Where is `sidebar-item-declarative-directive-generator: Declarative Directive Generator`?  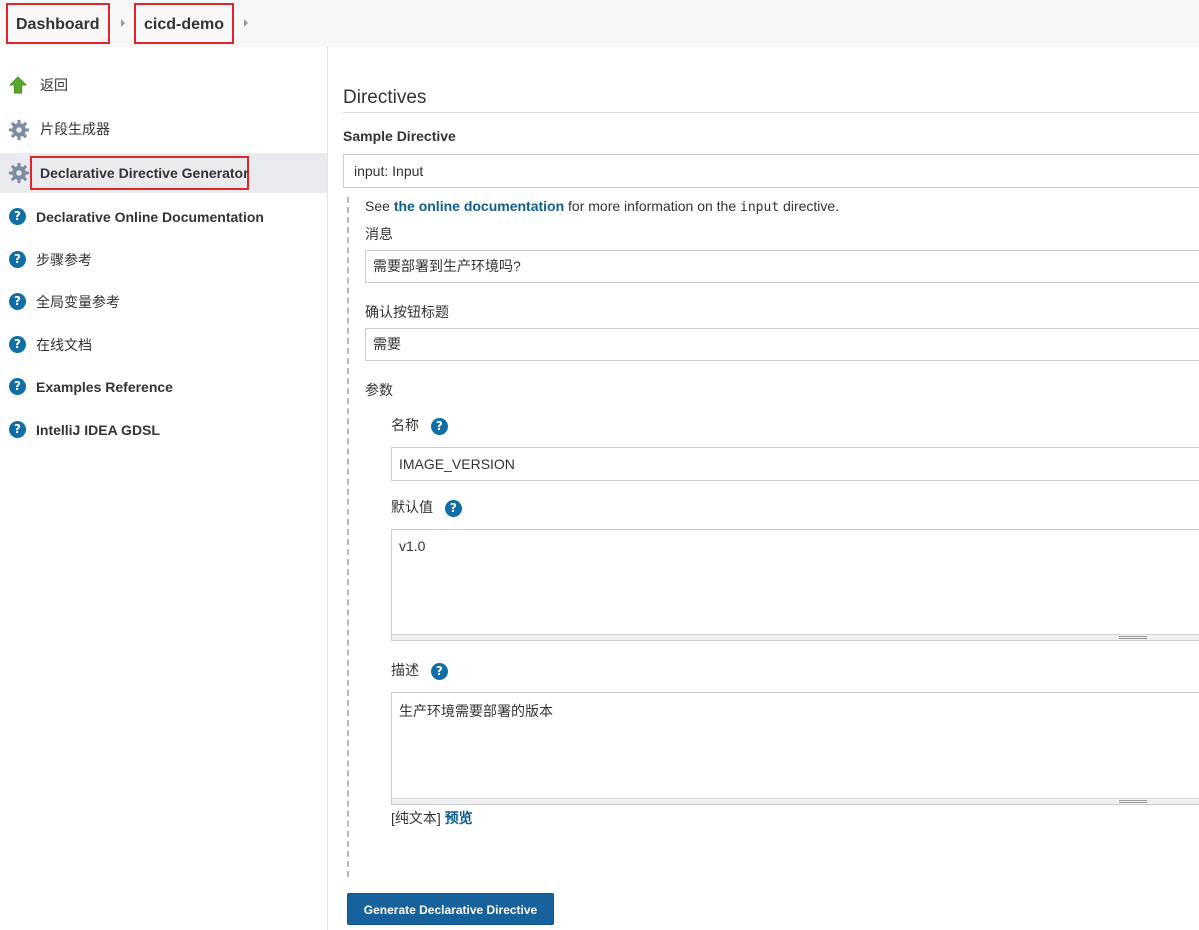 sidebar-item-declarative-directive-generator: Declarative Directive Generator is located at coordinates (163, 173).